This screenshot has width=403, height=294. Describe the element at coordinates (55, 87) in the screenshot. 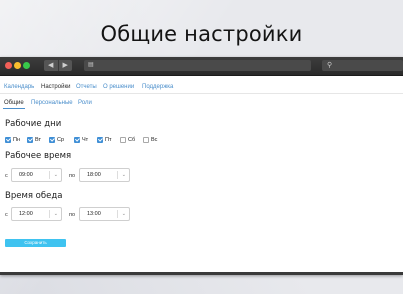

I see `menu-item-settings: Настройки` at that location.